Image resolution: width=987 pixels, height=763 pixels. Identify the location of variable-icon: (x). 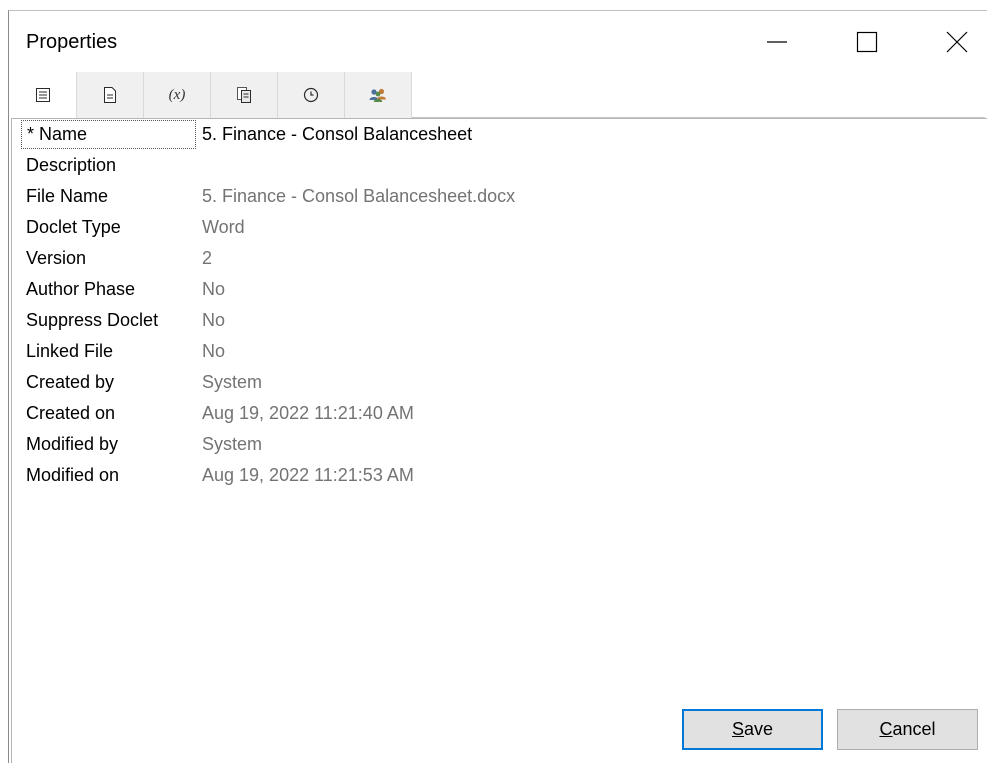
(177, 94).